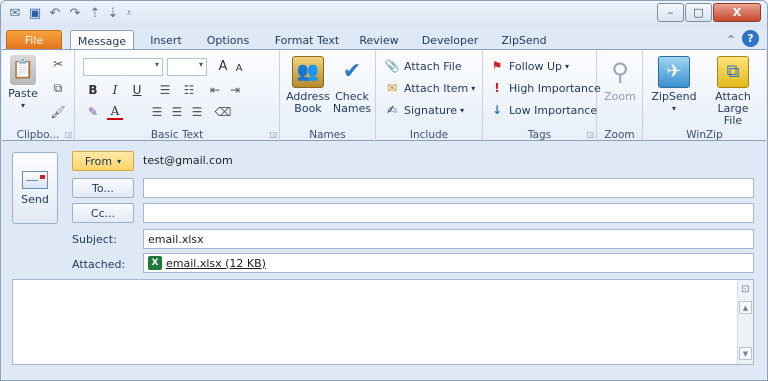  I want to click on collapse-ribbon-icon: ⌃, so click(731, 40).